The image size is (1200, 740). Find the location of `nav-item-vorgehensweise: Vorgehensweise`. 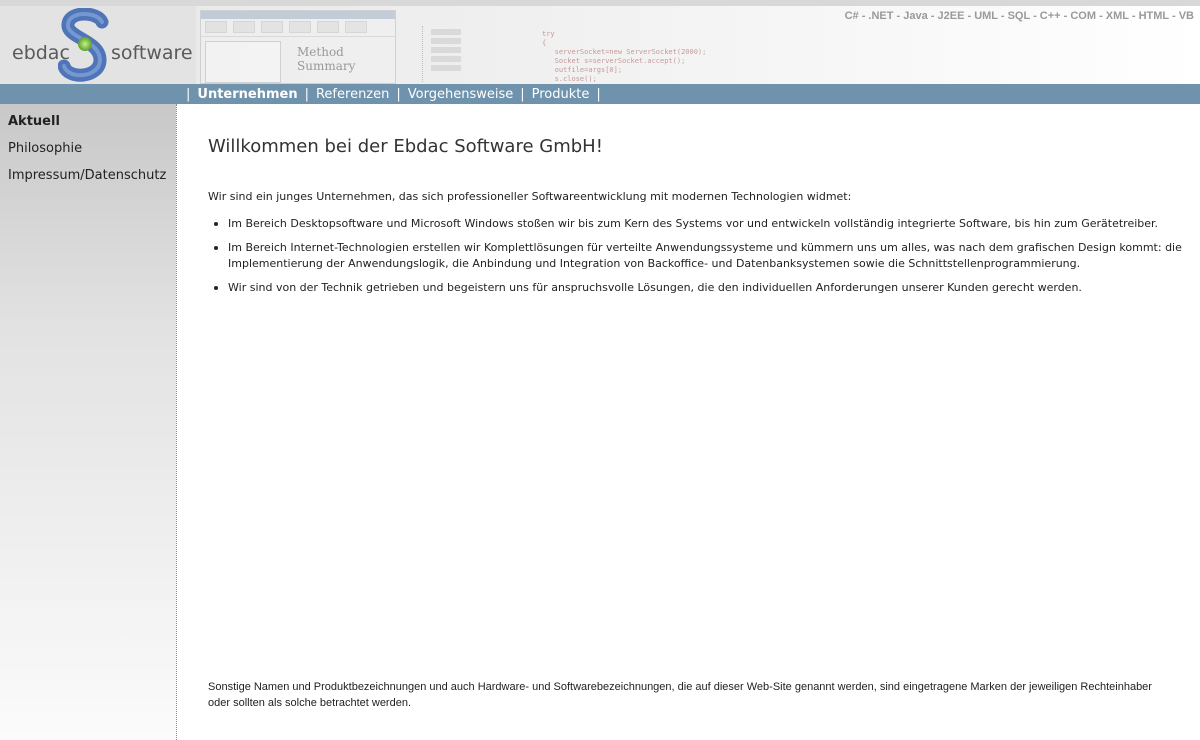

nav-item-vorgehensweise: Vorgehensweise is located at coordinates (460, 94).